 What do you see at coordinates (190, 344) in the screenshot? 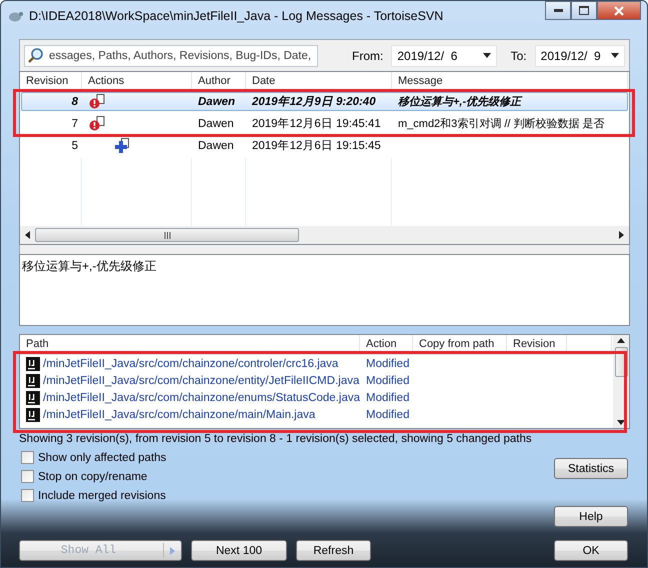
I see `column-header: Path` at bounding box center [190, 344].